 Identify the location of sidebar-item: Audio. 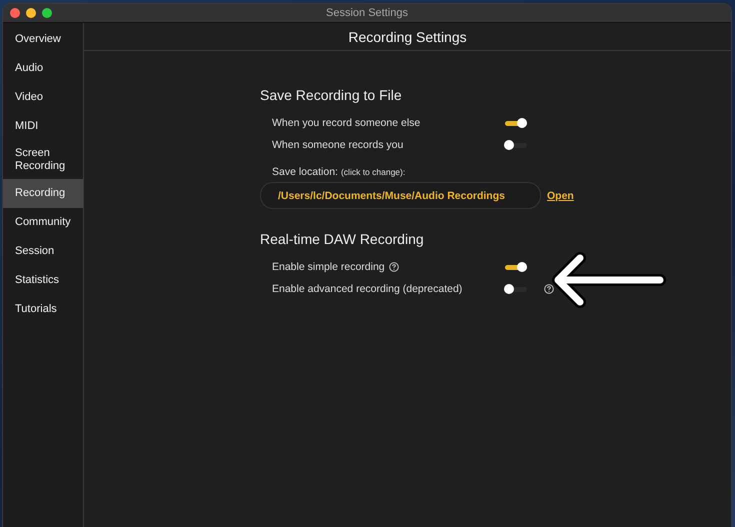
(43, 68).